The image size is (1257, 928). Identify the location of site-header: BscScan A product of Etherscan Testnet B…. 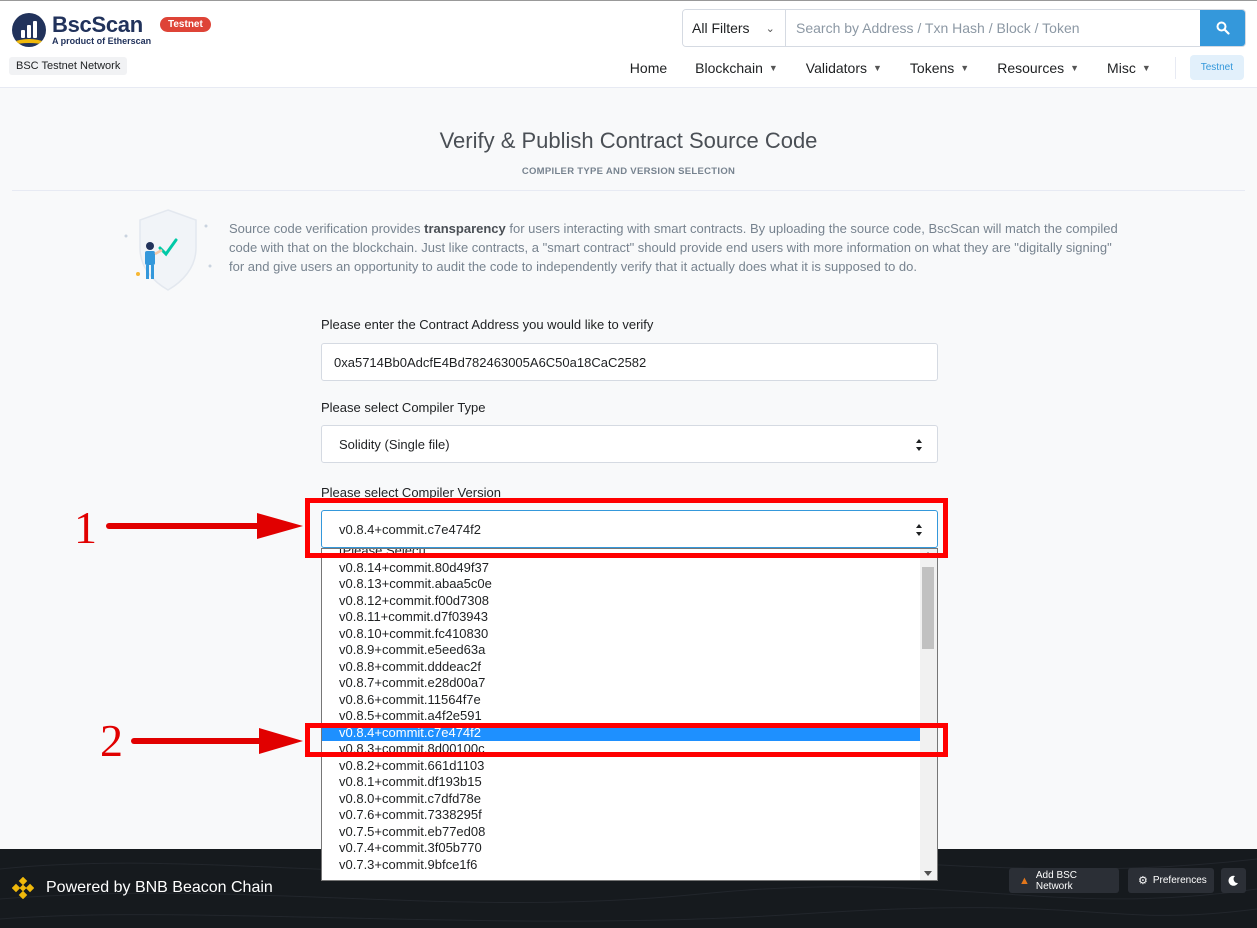
(628, 44).